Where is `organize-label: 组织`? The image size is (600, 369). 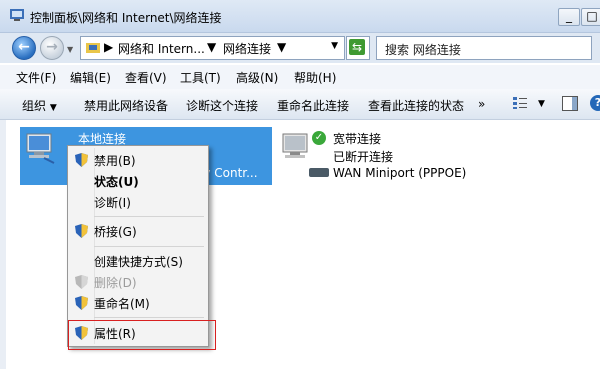 organize-label: 组织 is located at coordinates (34, 106).